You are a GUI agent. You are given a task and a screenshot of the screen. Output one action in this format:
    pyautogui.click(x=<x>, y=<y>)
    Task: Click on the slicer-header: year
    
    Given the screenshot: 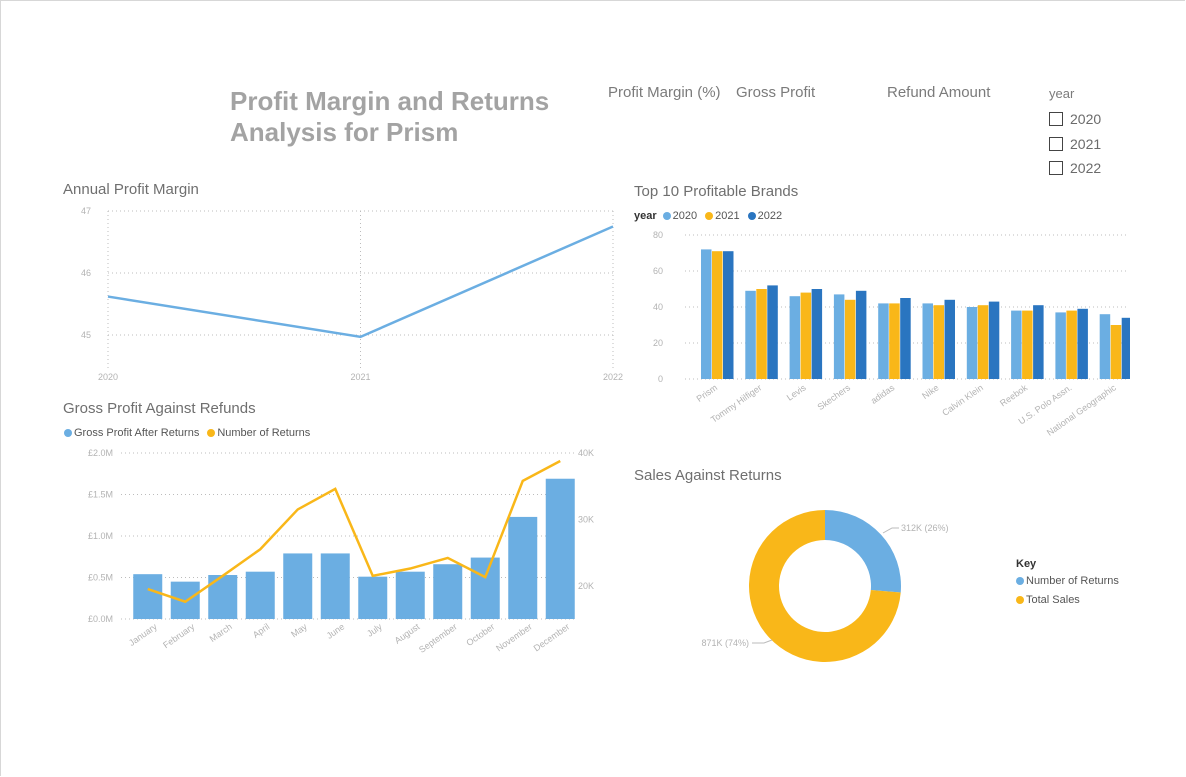 What is the action you would take?
    pyautogui.click(x=1062, y=93)
    